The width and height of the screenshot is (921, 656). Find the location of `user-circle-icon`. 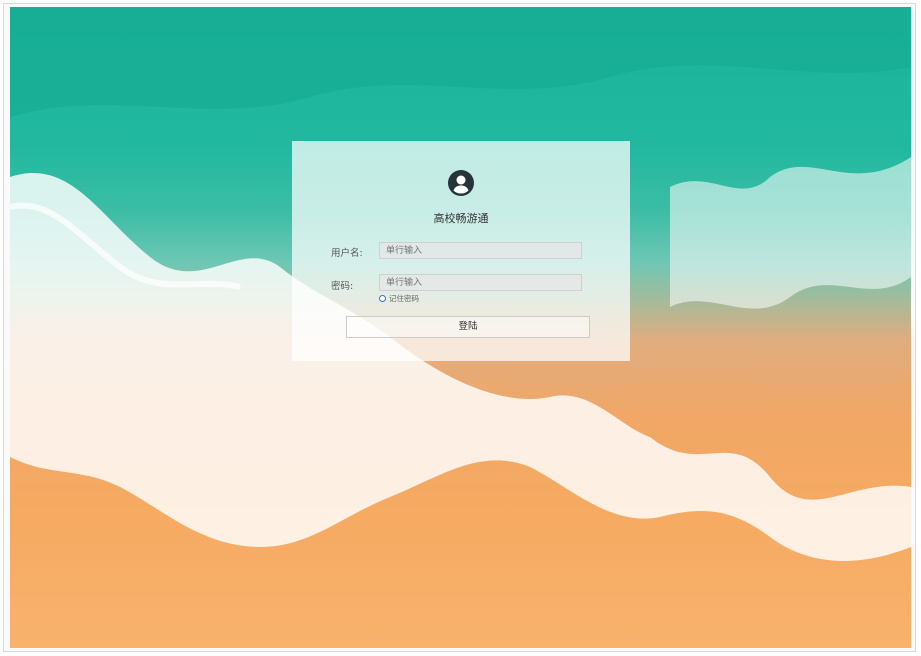

user-circle-icon is located at coordinates (461, 183).